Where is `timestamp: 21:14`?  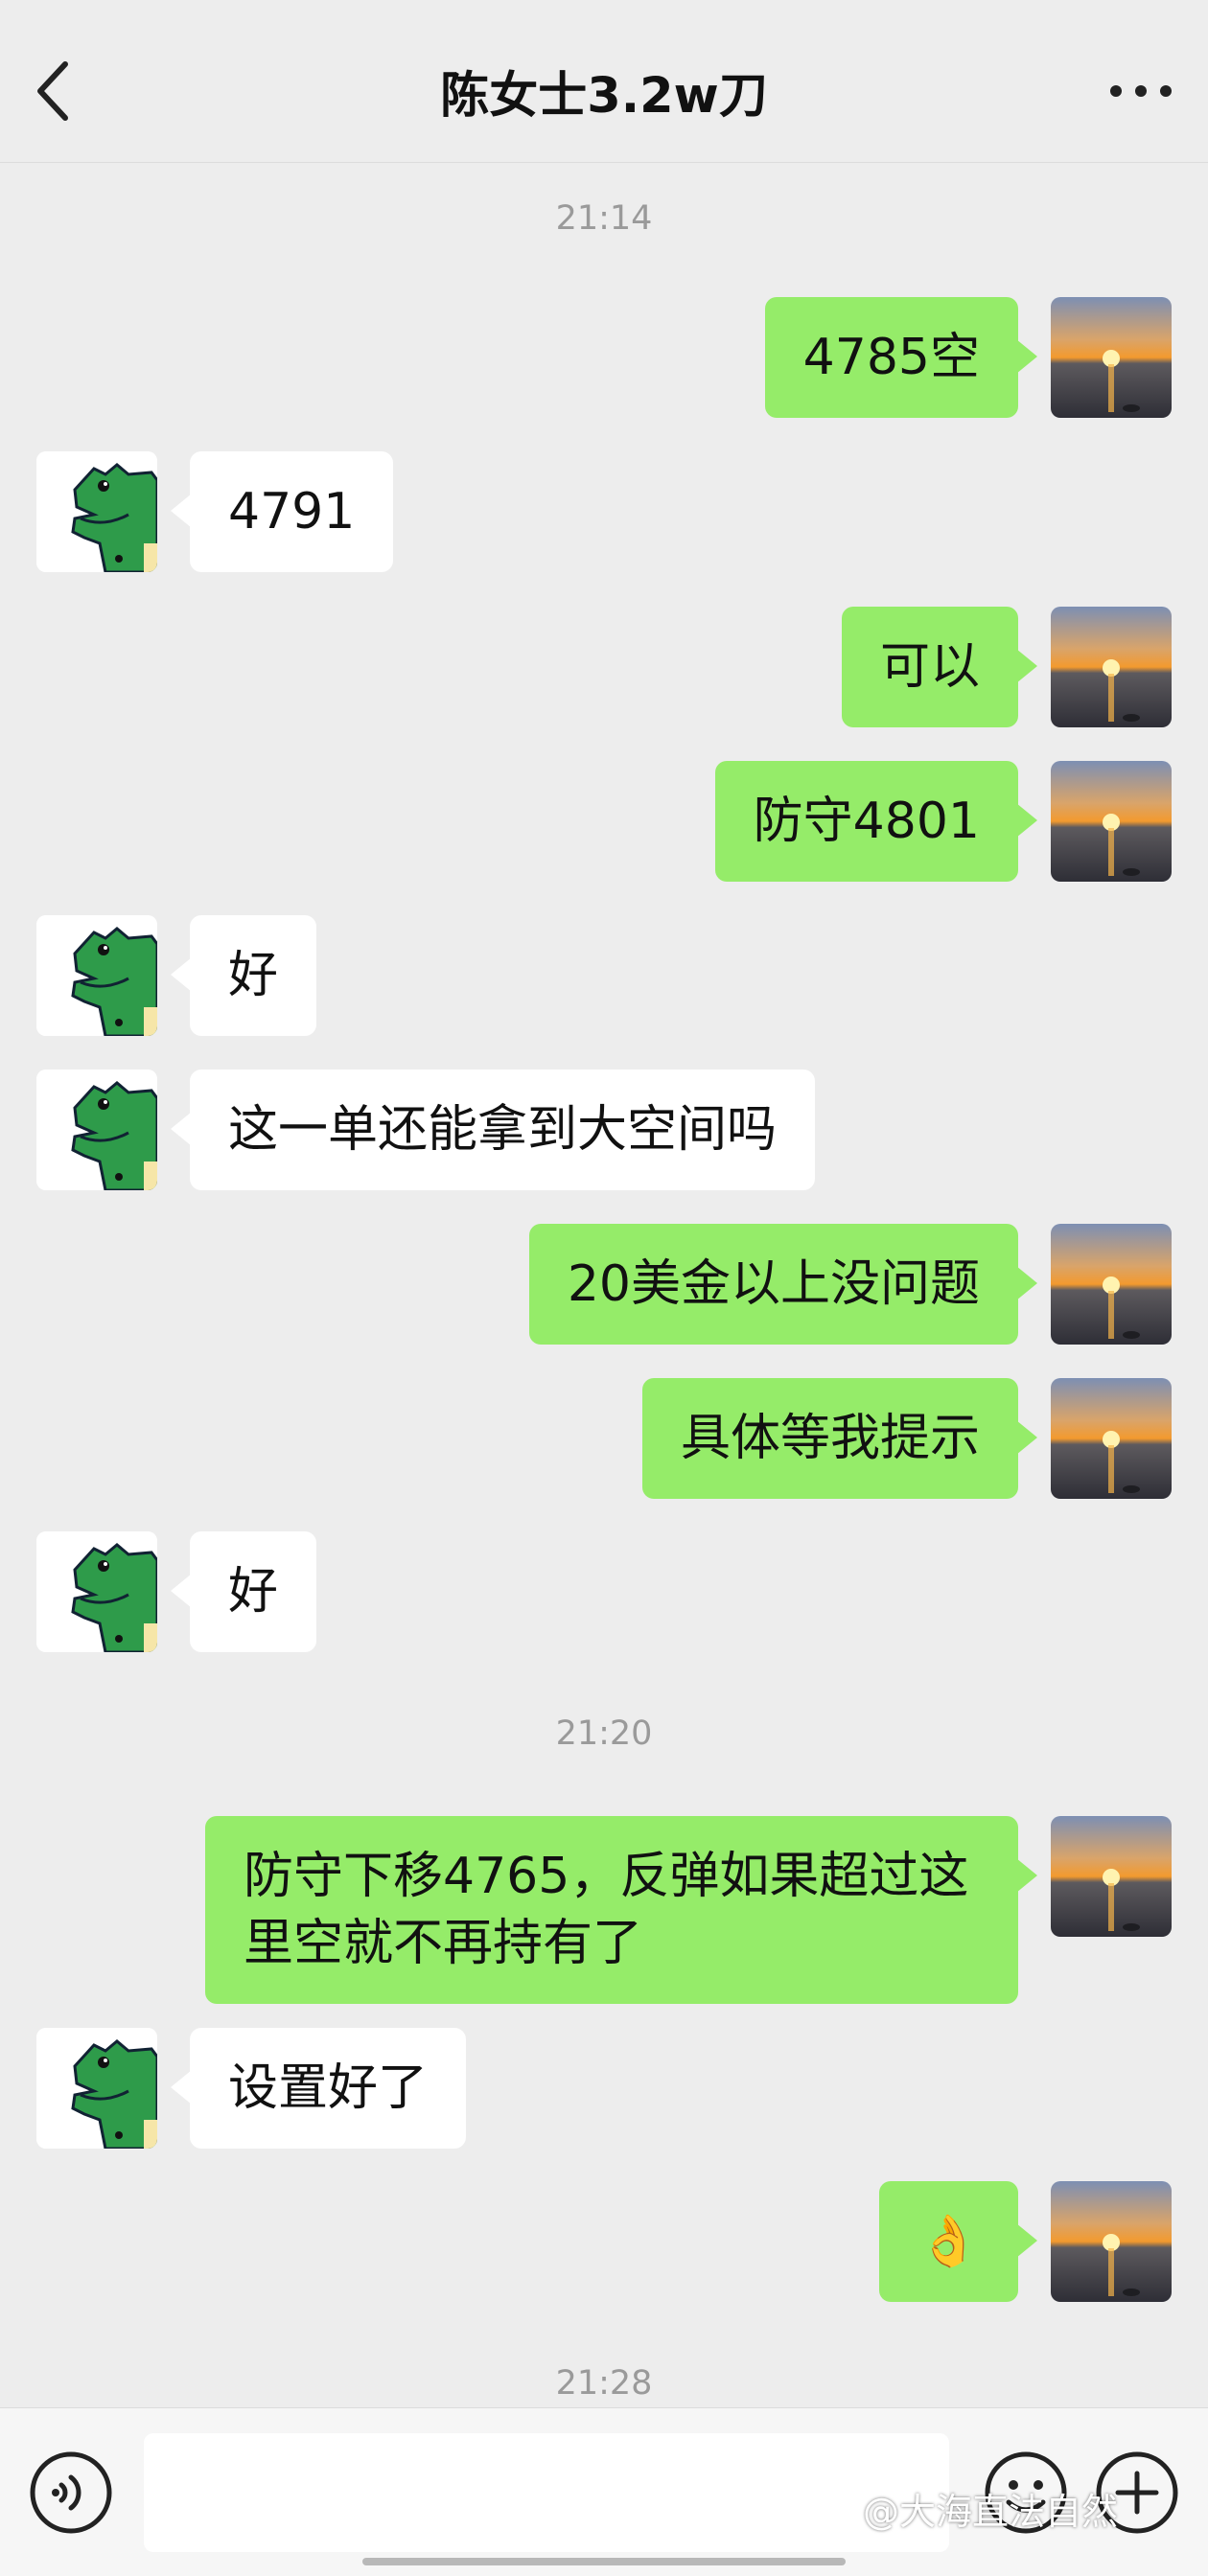 timestamp: 21:14 is located at coordinates (604, 218).